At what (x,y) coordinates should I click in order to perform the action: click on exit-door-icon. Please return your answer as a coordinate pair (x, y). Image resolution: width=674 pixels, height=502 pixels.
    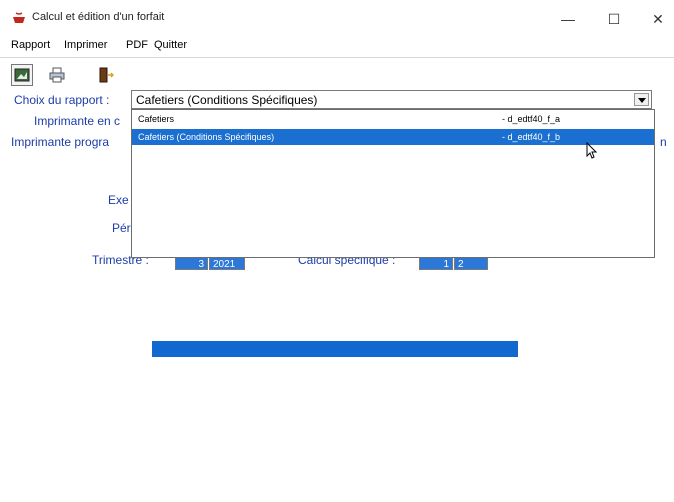
    Looking at the image, I should click on (106, 75).